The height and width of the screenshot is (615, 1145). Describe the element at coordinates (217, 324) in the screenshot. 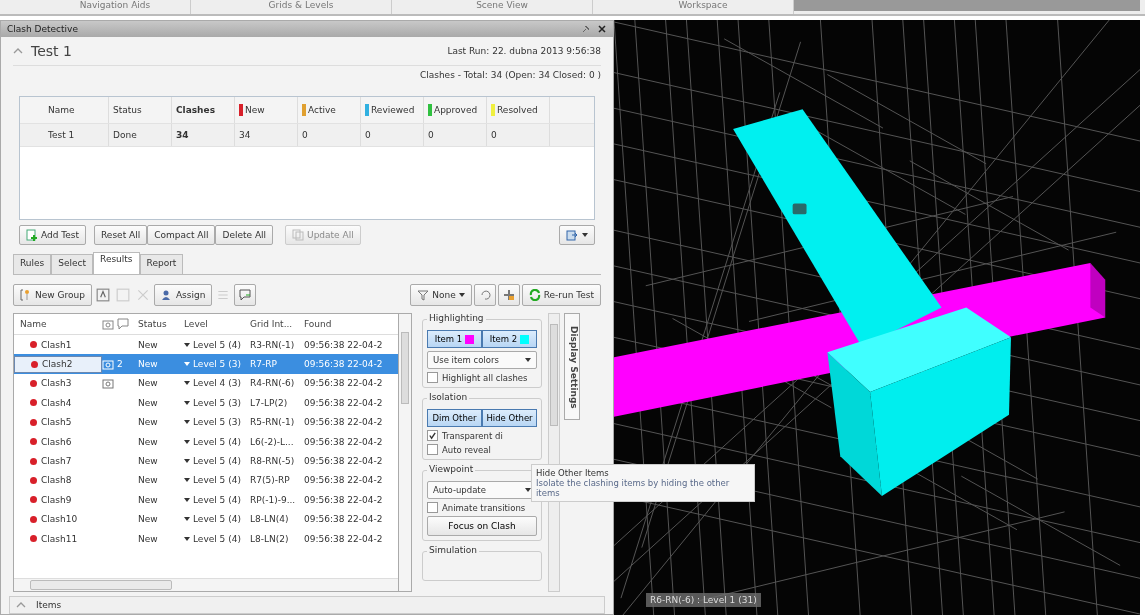

I see `column-header: Level` at that location.